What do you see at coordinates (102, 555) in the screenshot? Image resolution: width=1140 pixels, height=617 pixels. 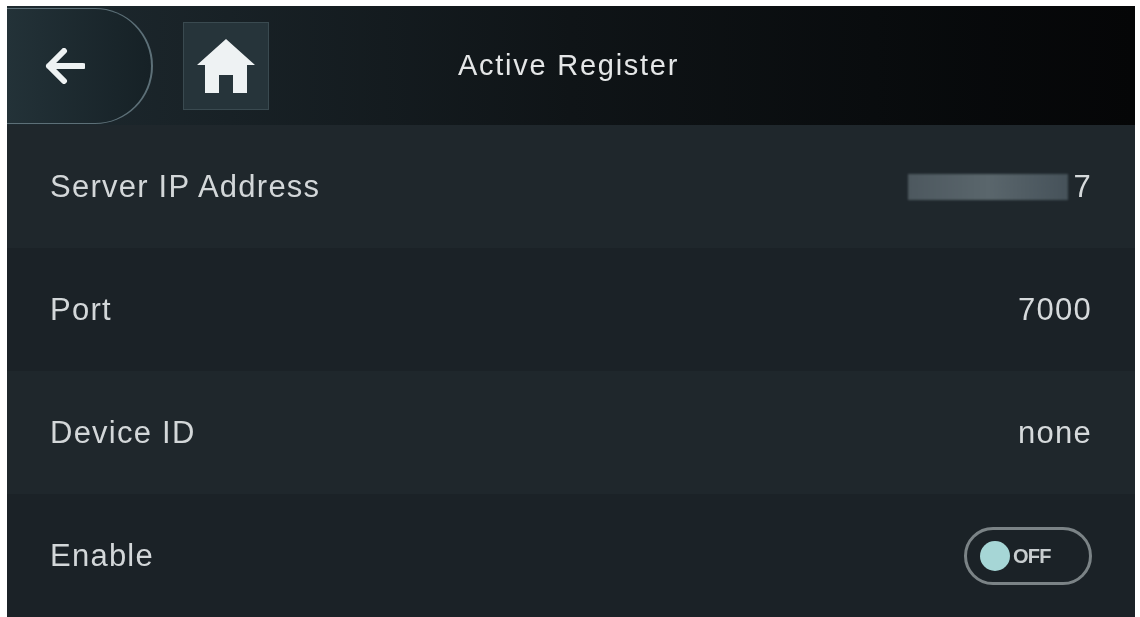 I see `setting-label: Enable` at bounding box center [102, 555].